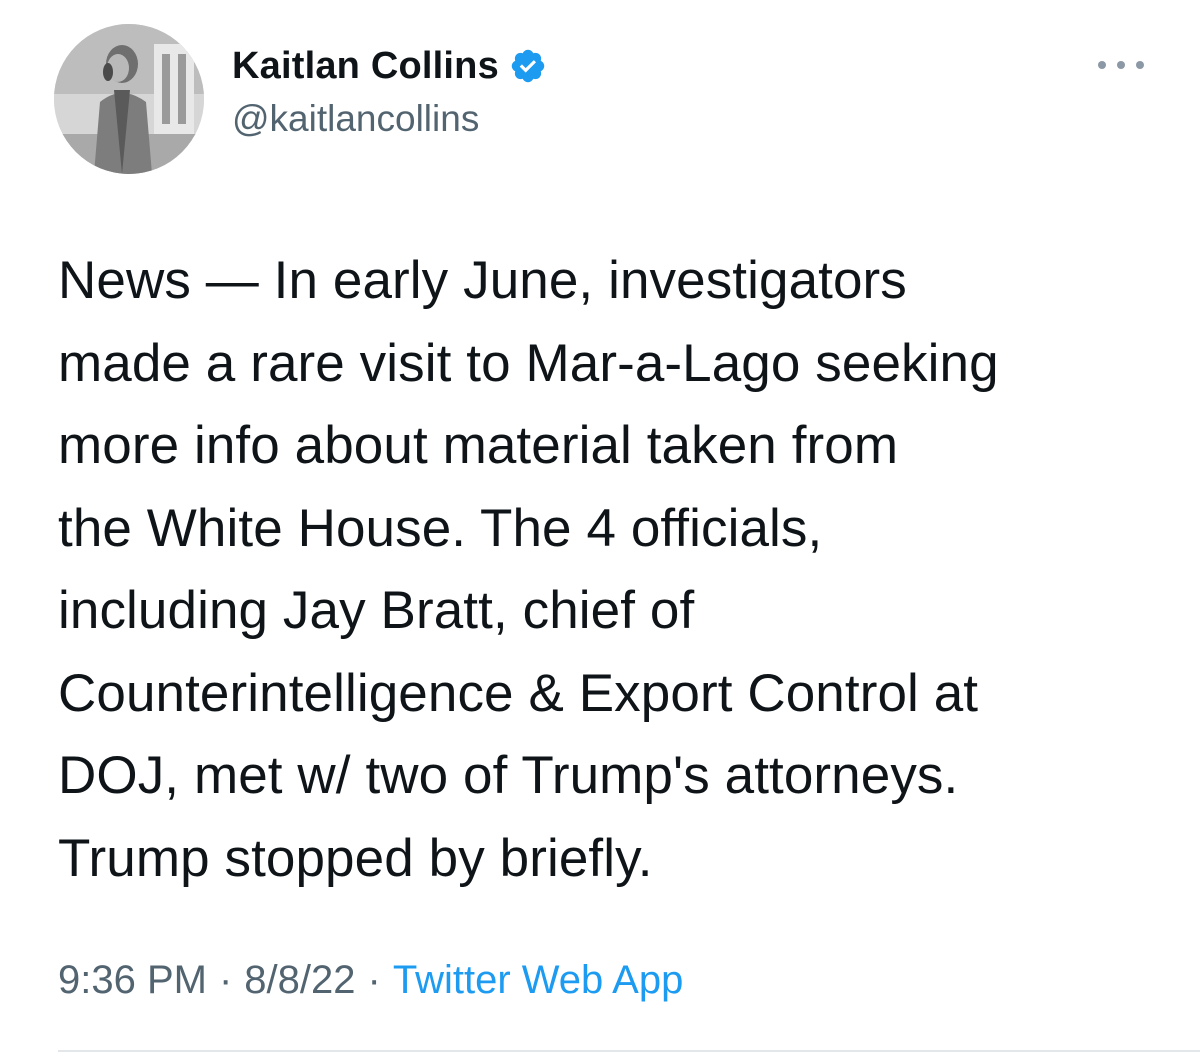 This screenshot has height=1062, width=1200. What do you see at coordinates (478, 445) in the screenshot?
I see `tweet-text-line: more info about material taken from` at bounding box center [478, 445].